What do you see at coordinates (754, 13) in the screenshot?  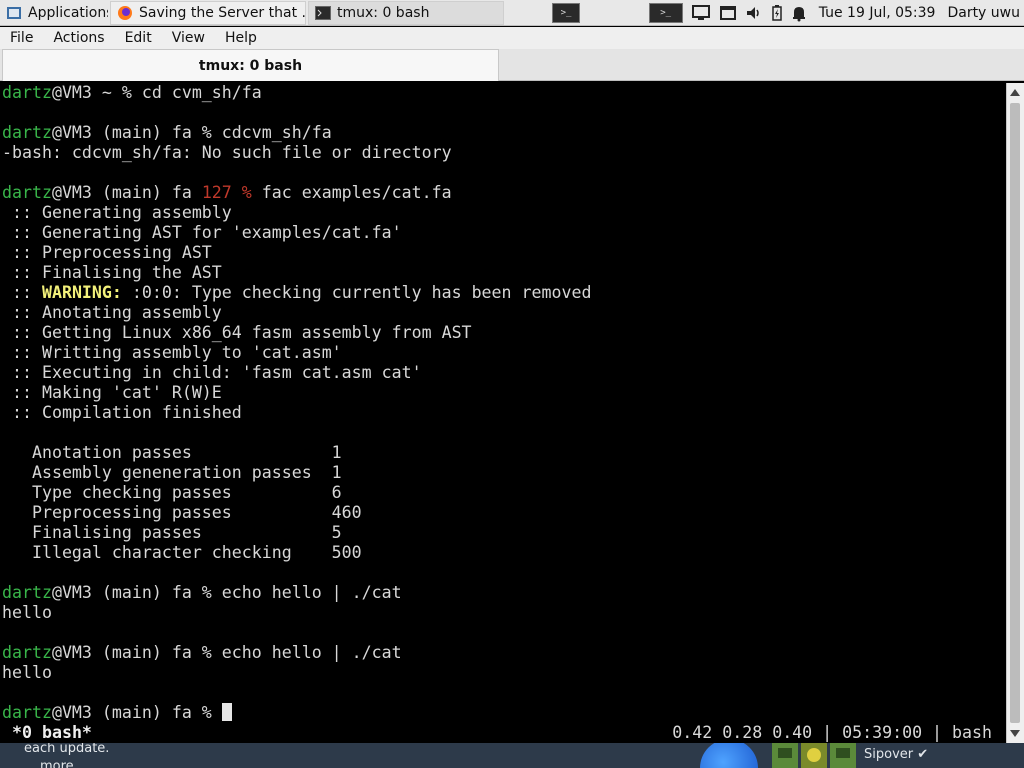 I see `volume-icon` at bounding box center [754, 13].